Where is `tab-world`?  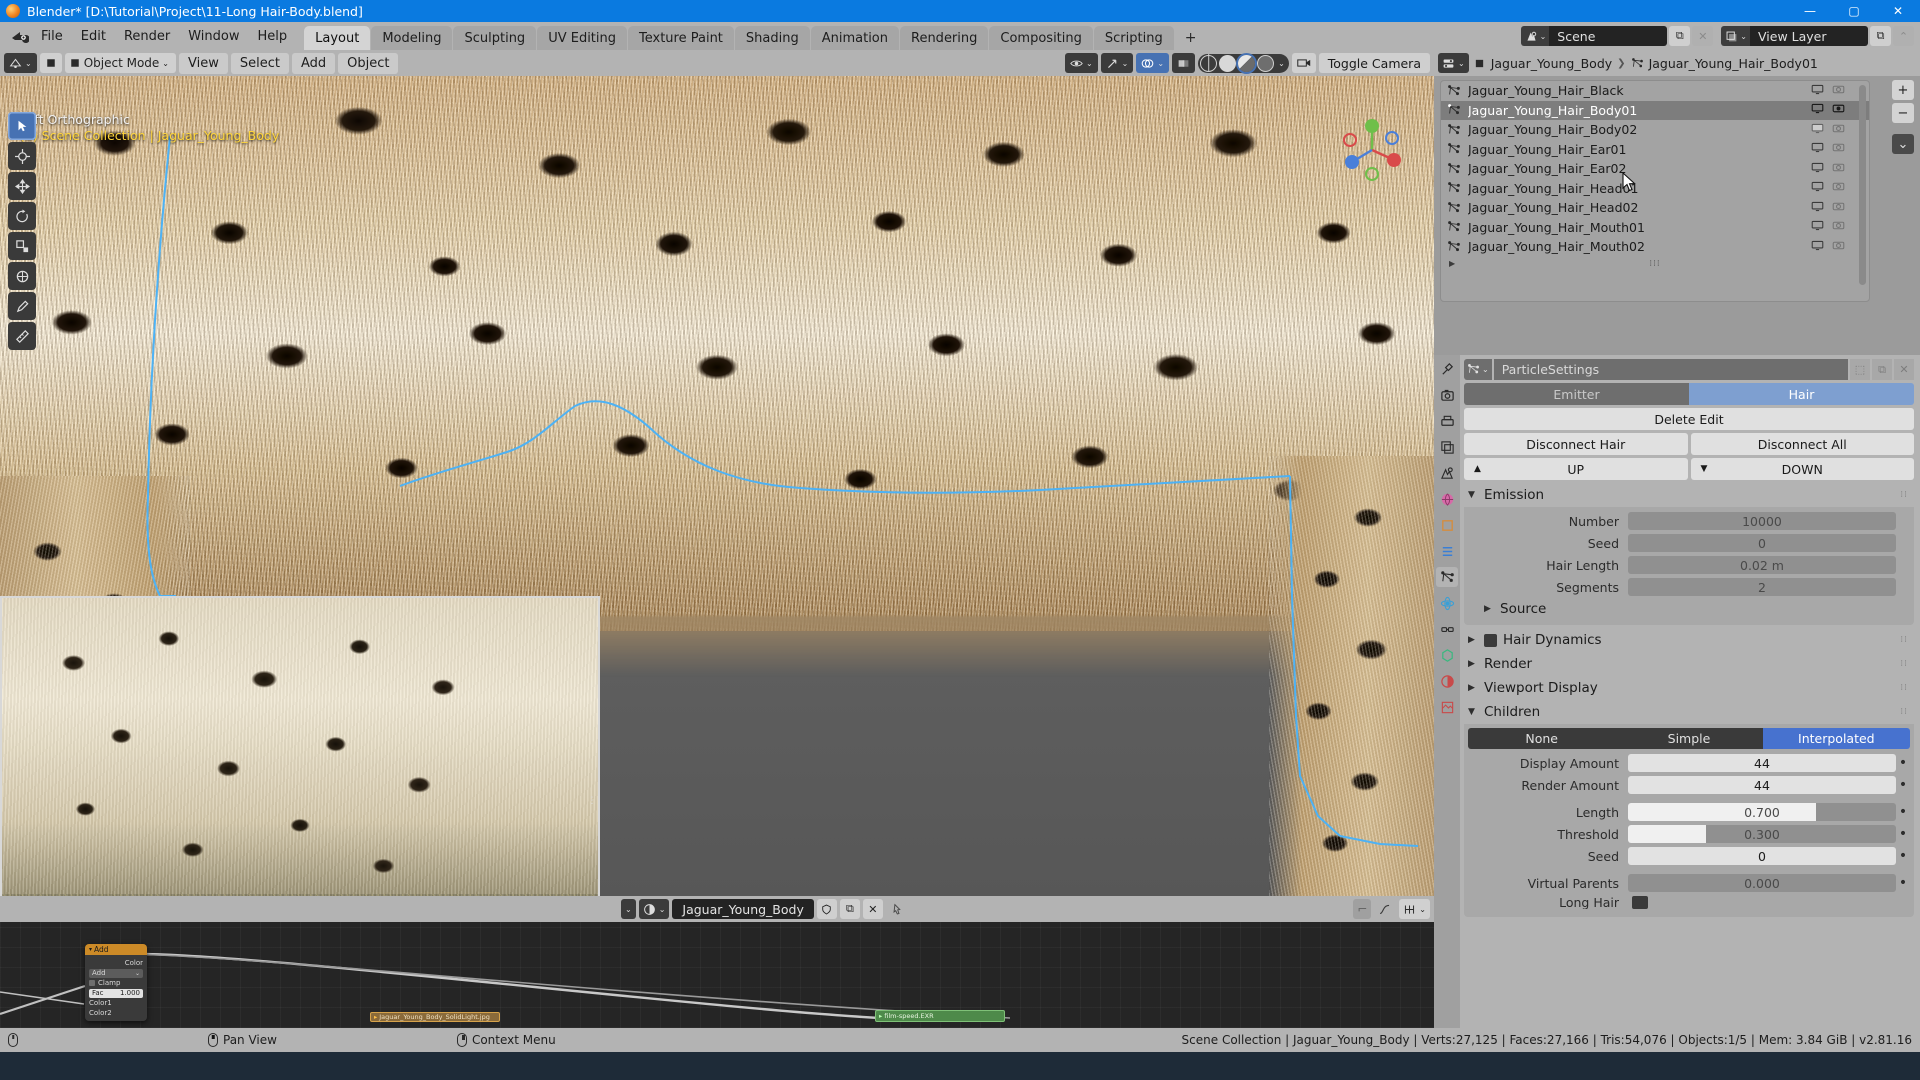 tab-world is located at coordinates (1447, 499).